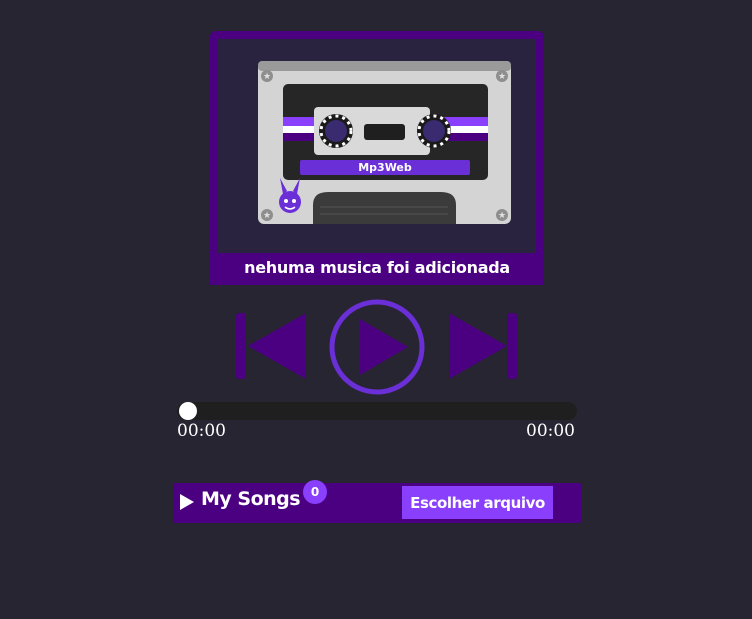  I want to click on progress-bar, so click(377, 411).